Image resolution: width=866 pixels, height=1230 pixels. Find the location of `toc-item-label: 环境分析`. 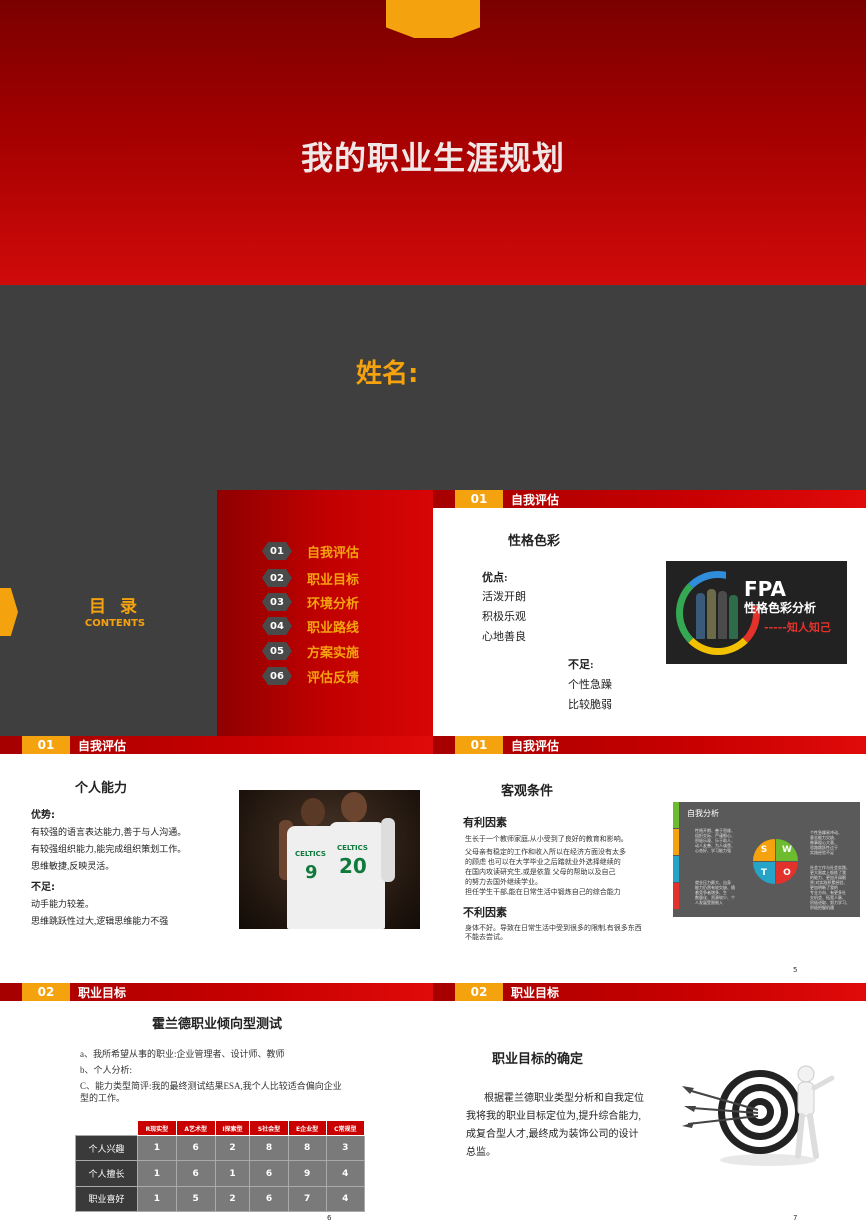

toc-item-label: 环境分析 is located at coordinates (333, 604).